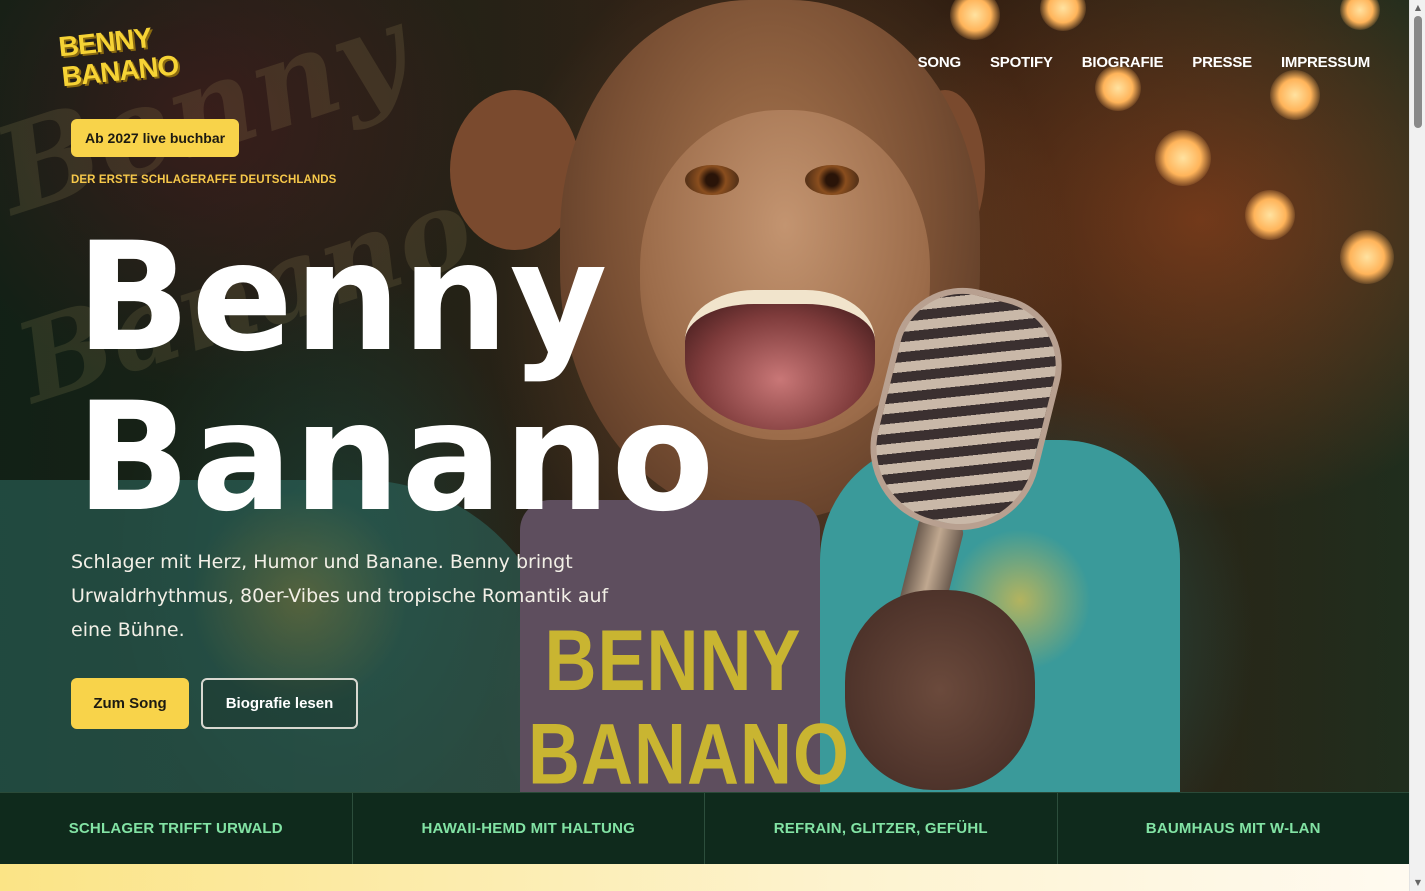  What do you see at coordinates (130, 703) in the screenshot?
I see `song-button: Zum Song` at bounding box center [130, 703].